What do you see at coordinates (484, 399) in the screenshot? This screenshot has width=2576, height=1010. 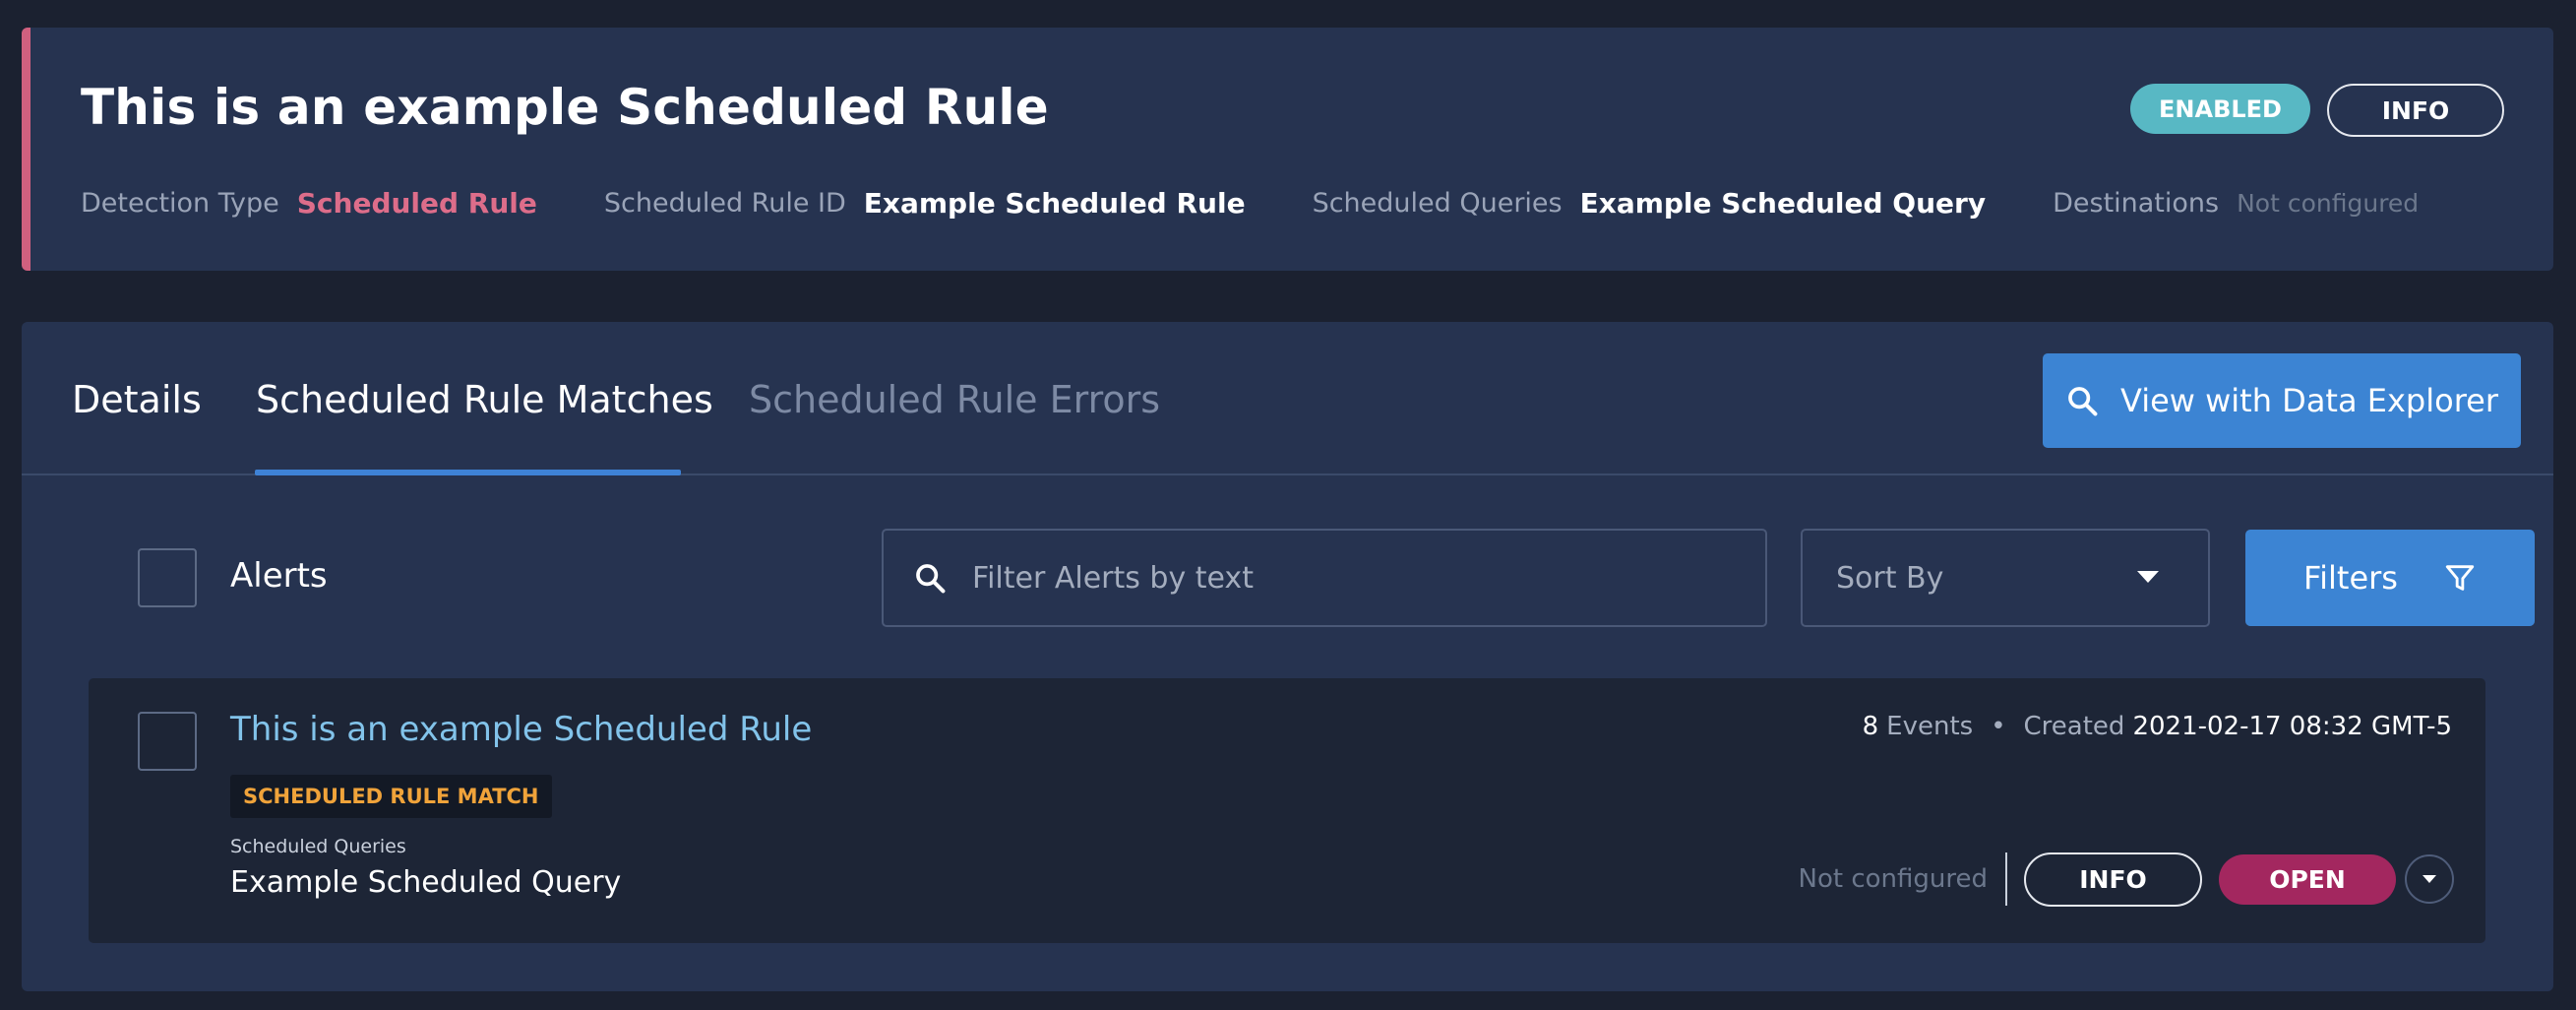 I see `tab-scheduled-rule-matches: Scheduled Rule Matches` at bounding box center [484, 399].